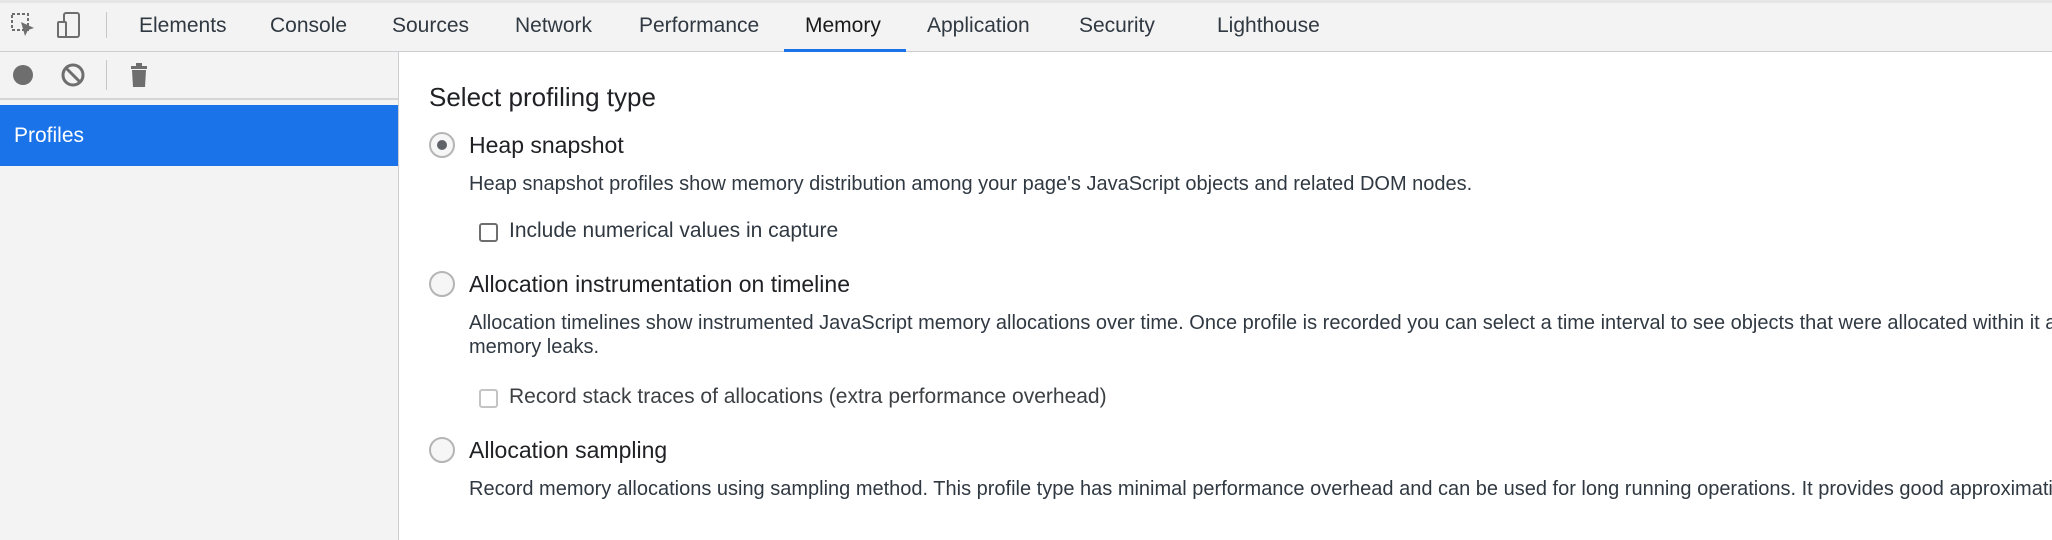  What do you see at coordinates (23, 25) in the screenshot?
I see `inspect-element-icon` at bounding box center [23, 25].